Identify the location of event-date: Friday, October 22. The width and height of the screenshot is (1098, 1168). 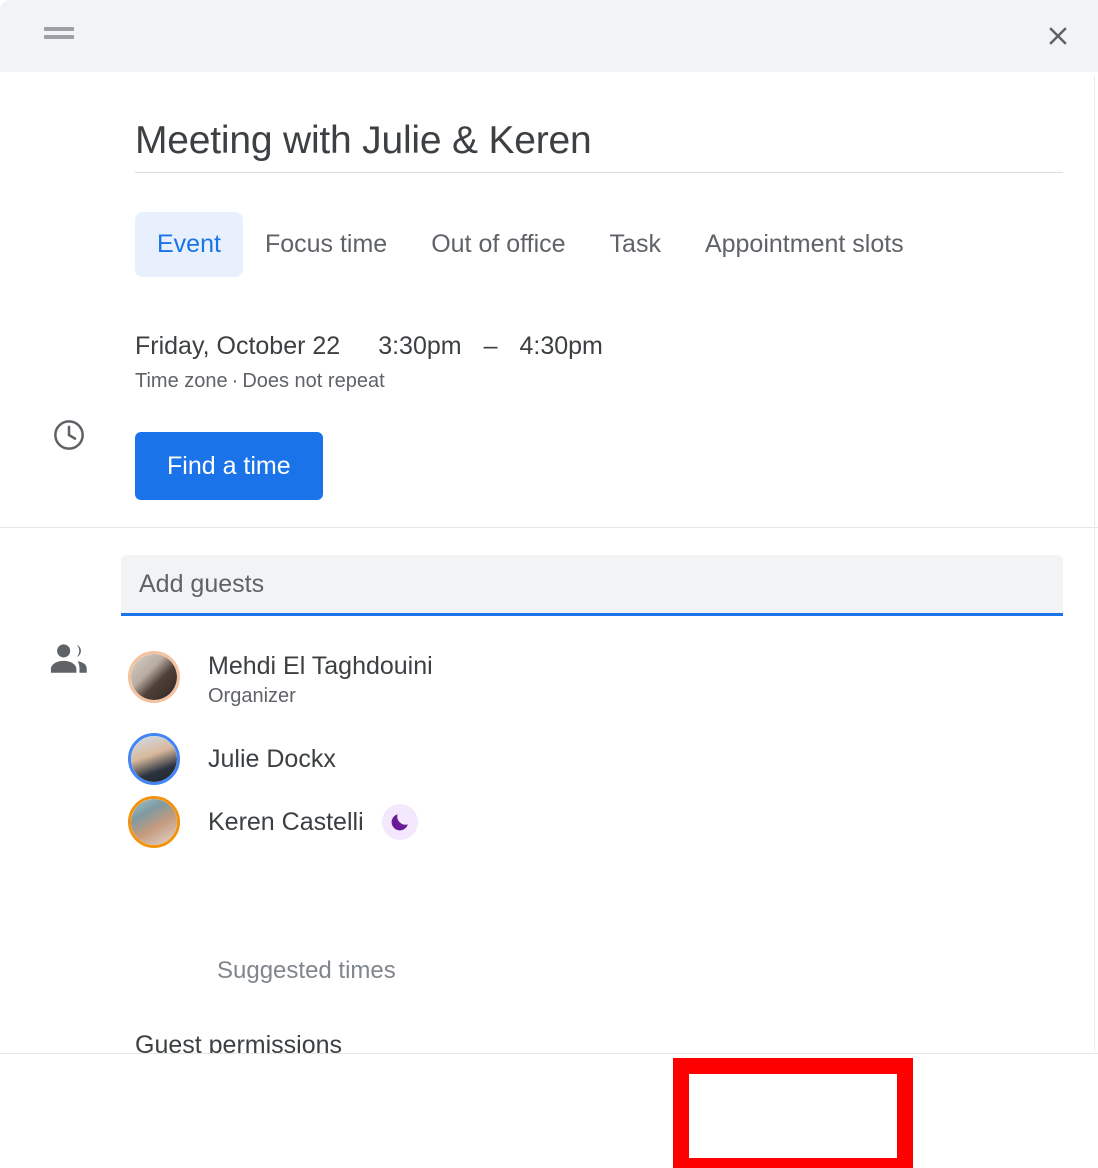
(237, 346).